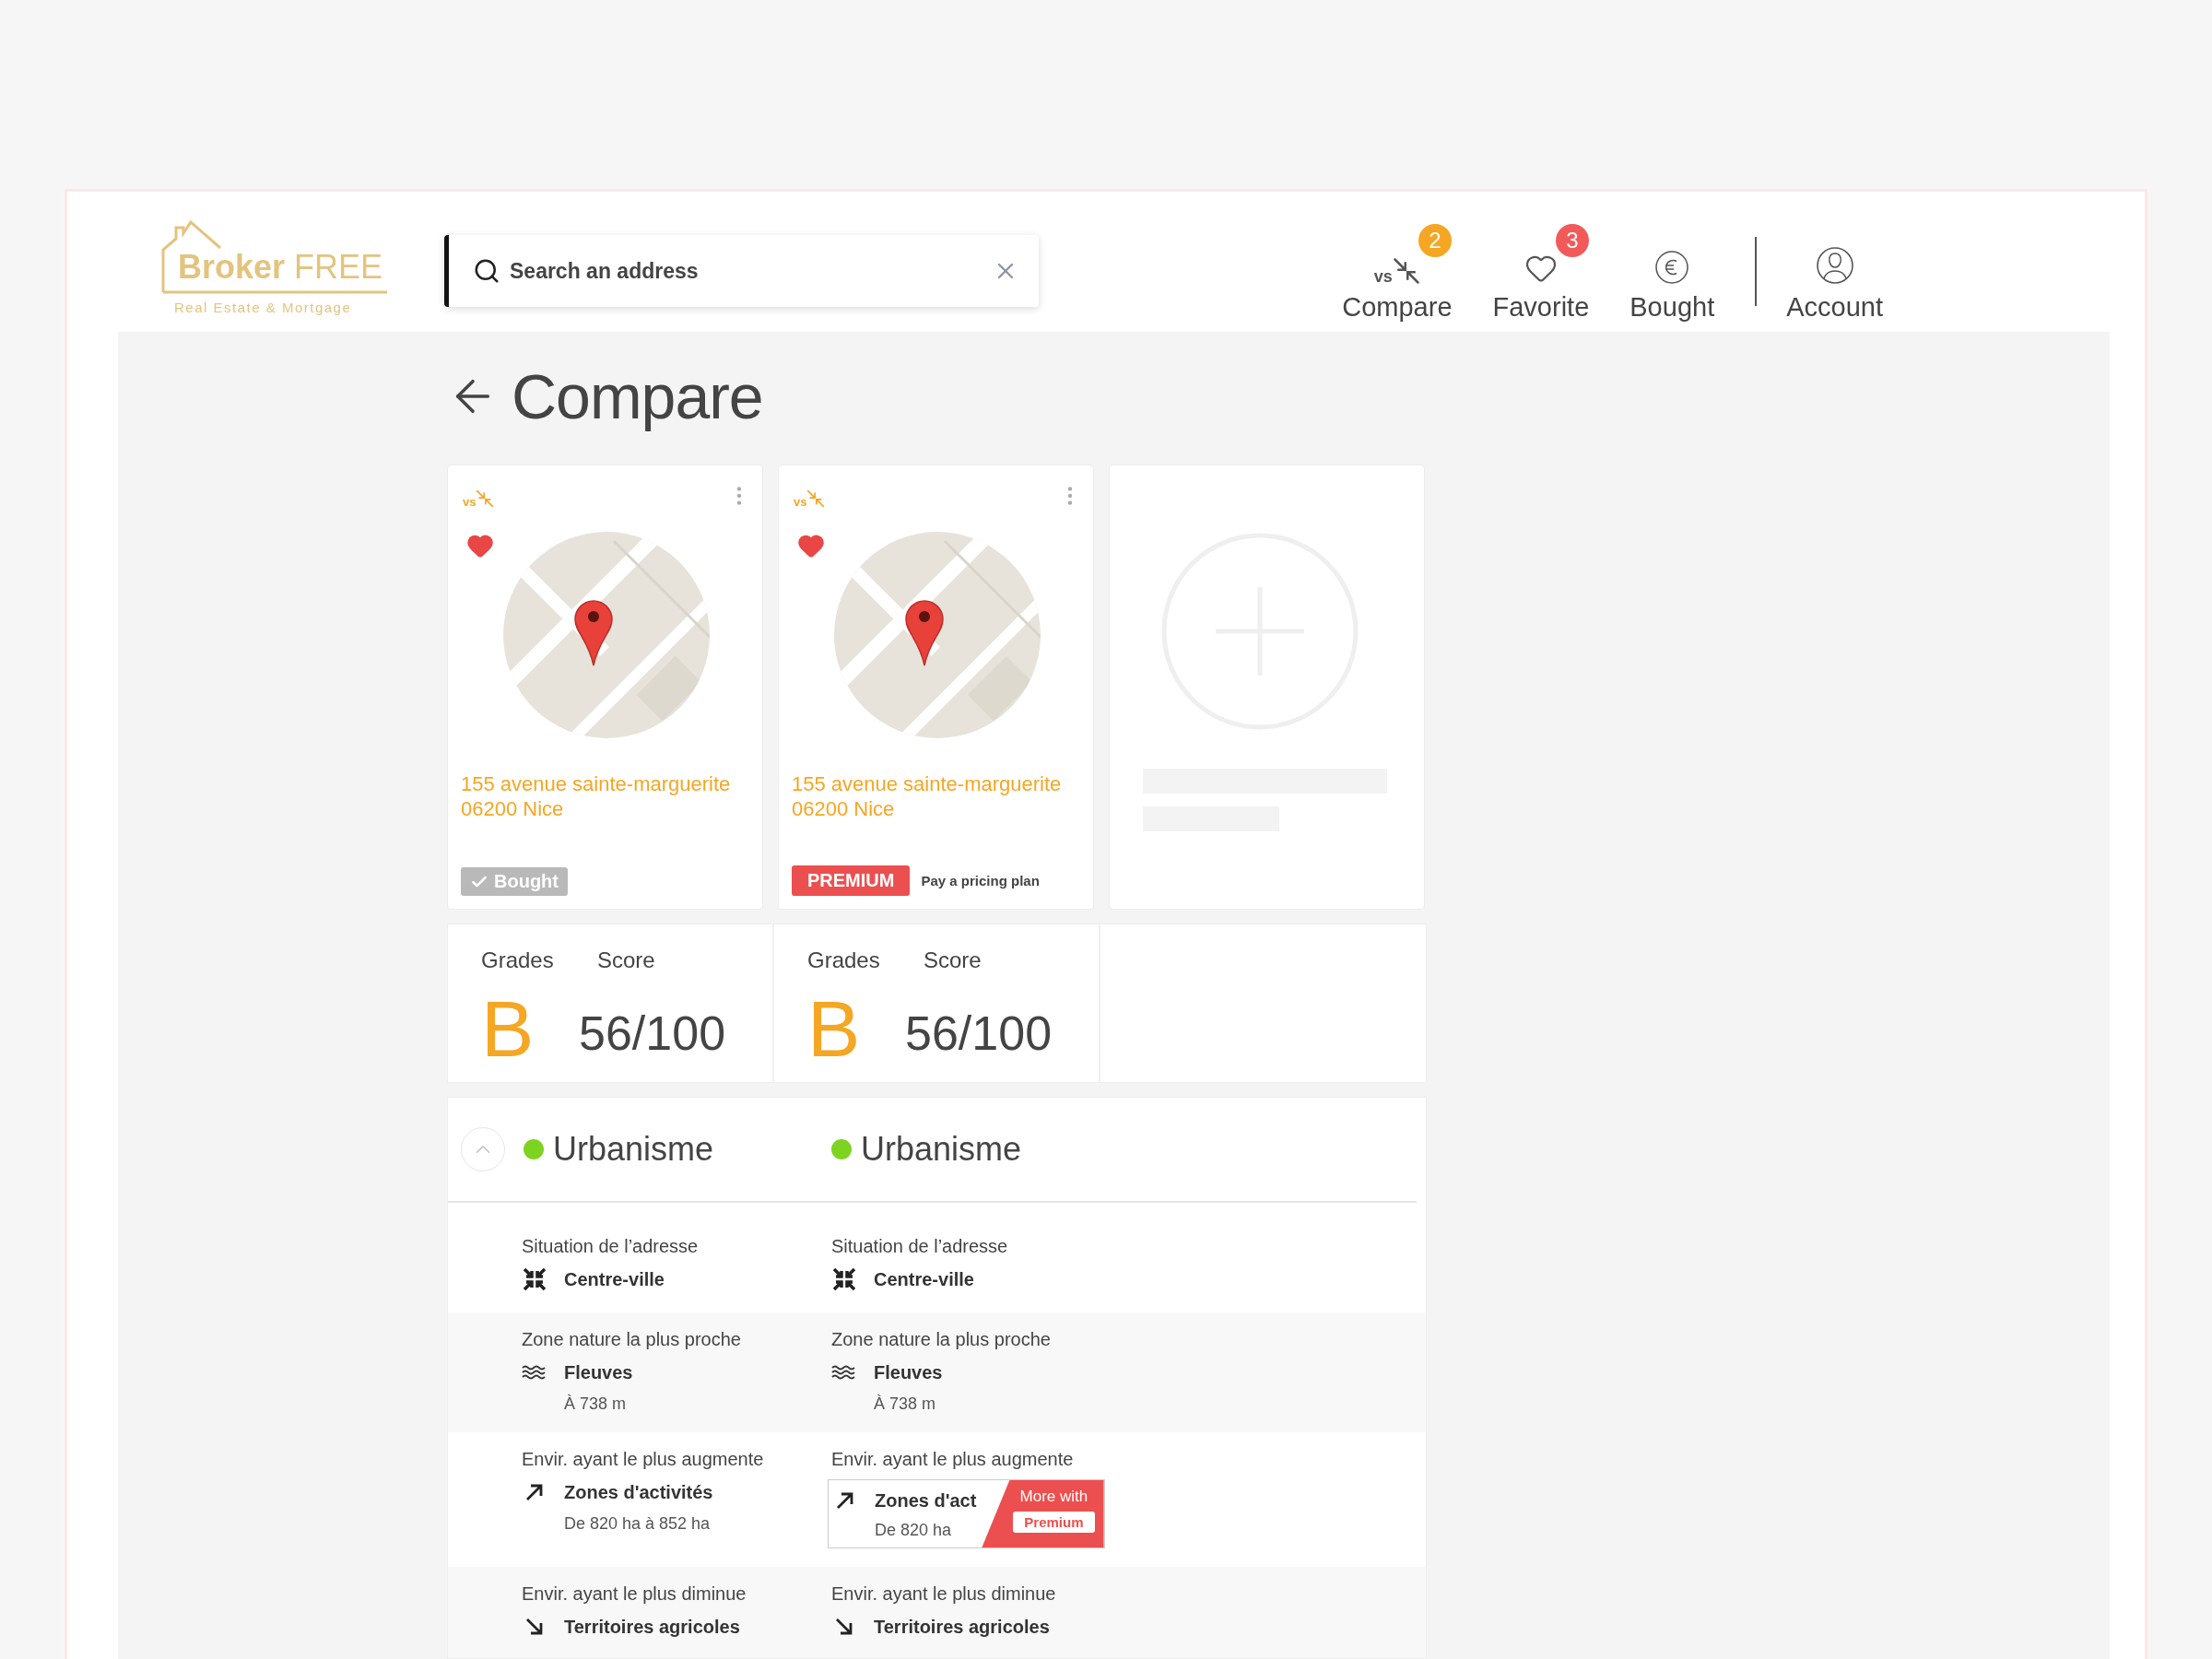 Image resolution: width=2212 pixels, height=1659 pixels. What do you see at coordinates (1572, 240) in the screenshot?
I see `count-badge: 3` at bounding box center [1572, 240].